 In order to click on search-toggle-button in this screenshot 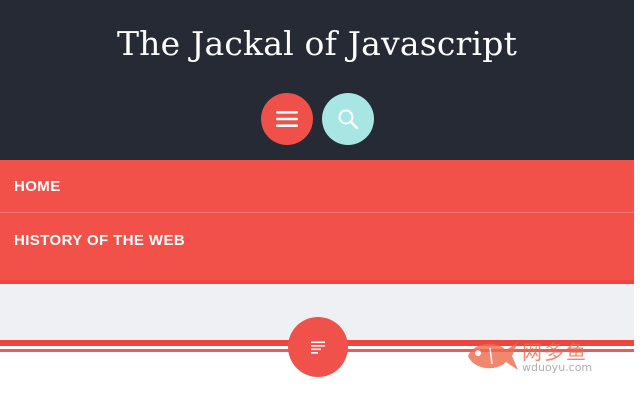, I will do `click(348, 119)`.